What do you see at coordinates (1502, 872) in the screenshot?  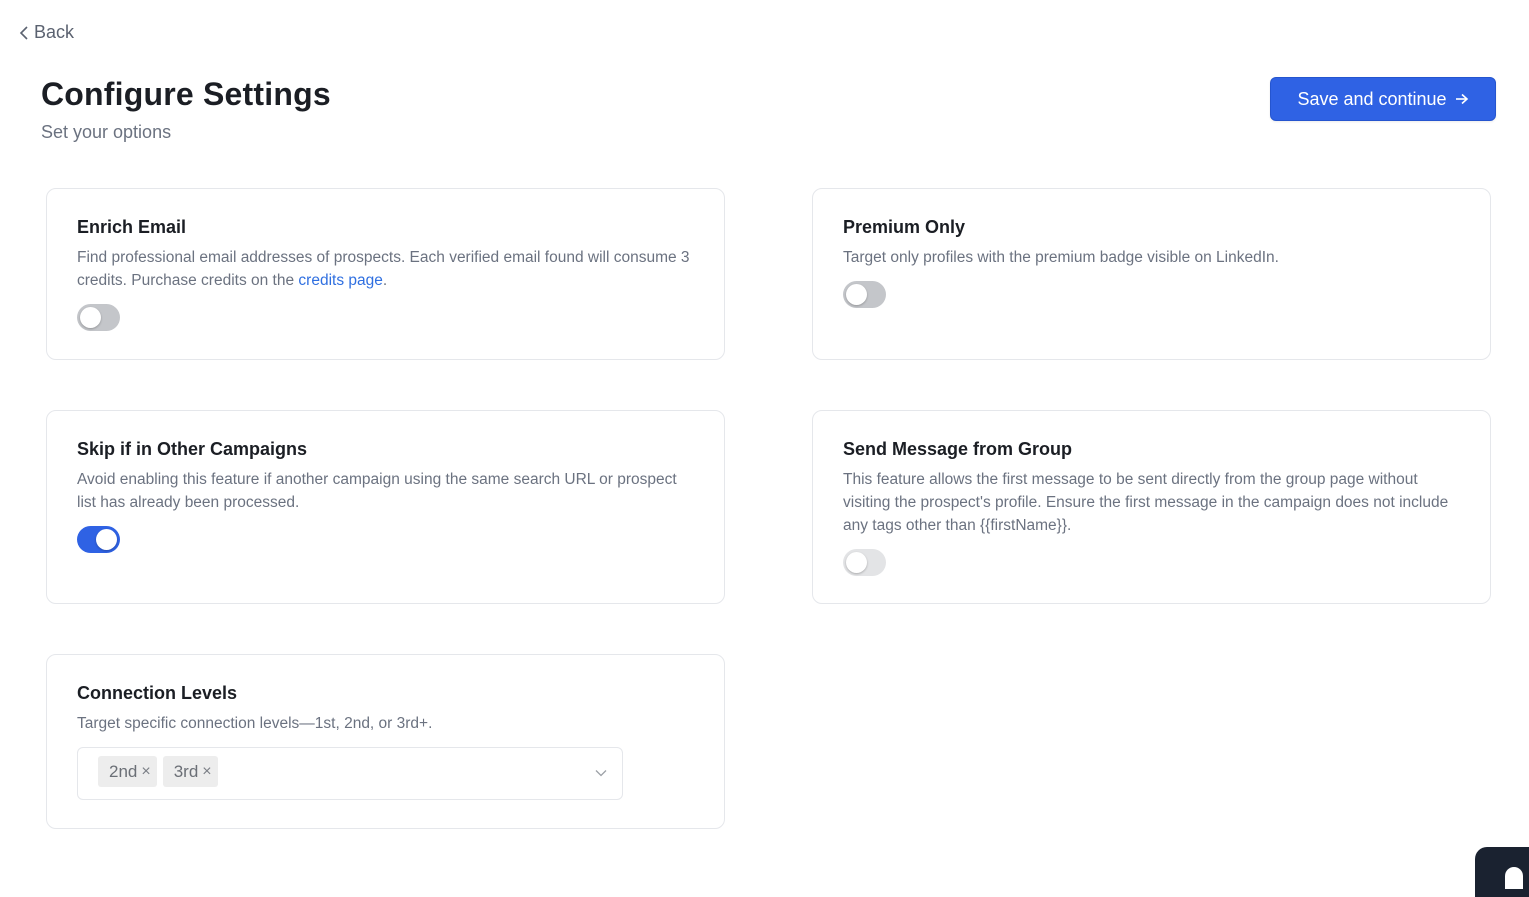 I see `chat-widget-button` at bounding box center [1502, 872].